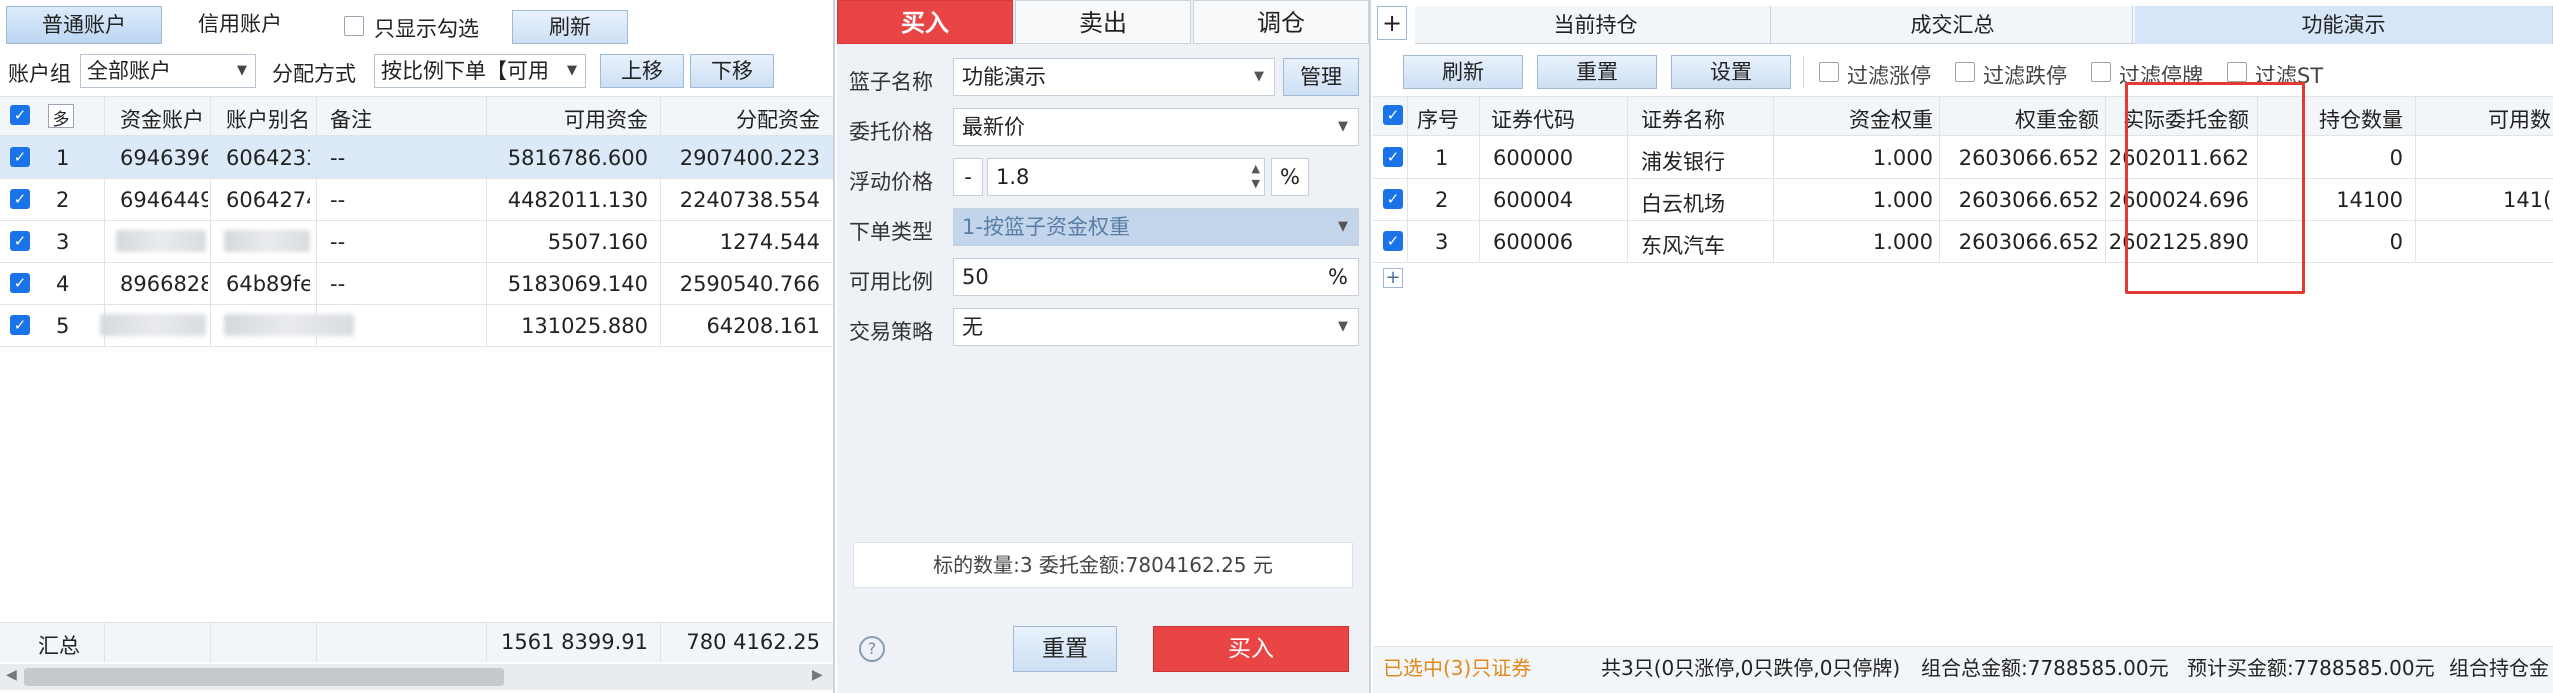 This screenshot has height=693, width=2553. Describe the element at coordinates (1731, 72) in the screenshot. I see `settings-button: 设置` at that location.